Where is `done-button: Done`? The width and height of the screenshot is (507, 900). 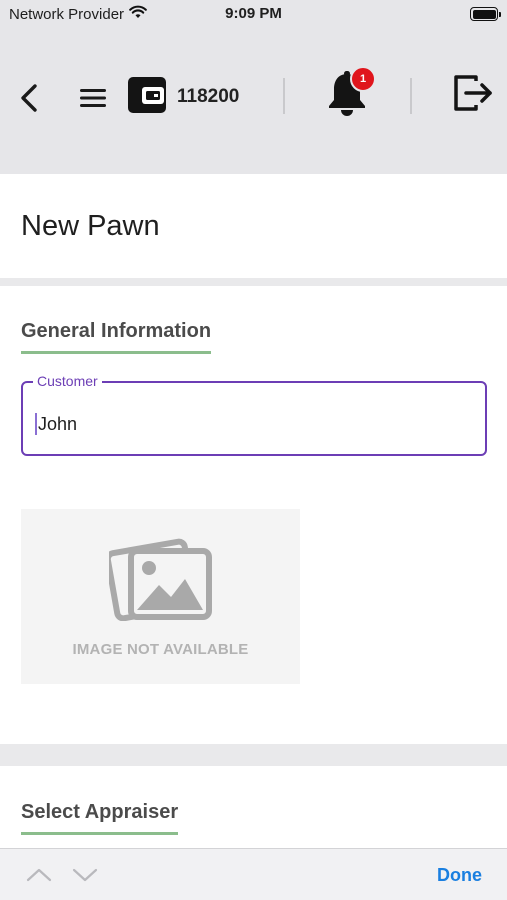
done-button: Done is located at coordinates (459, 875).